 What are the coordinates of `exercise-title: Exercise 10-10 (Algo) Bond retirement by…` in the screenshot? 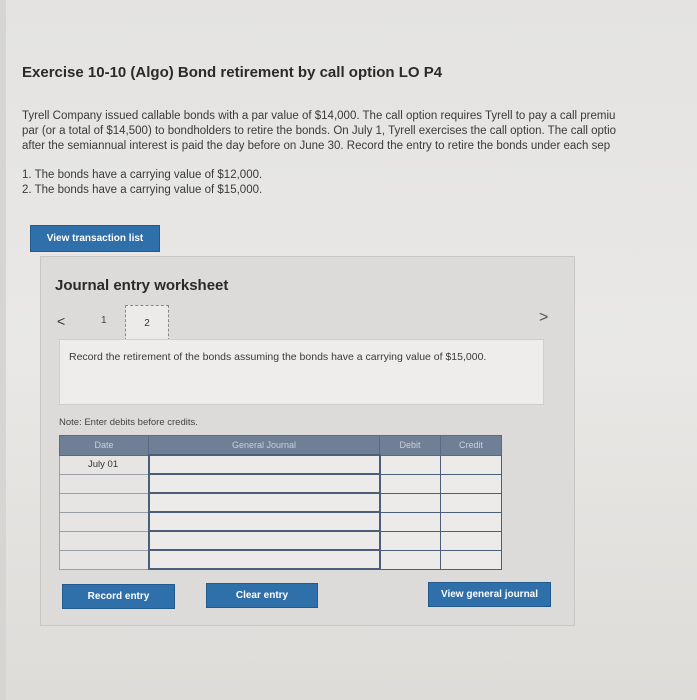 It's located at (232, 72).